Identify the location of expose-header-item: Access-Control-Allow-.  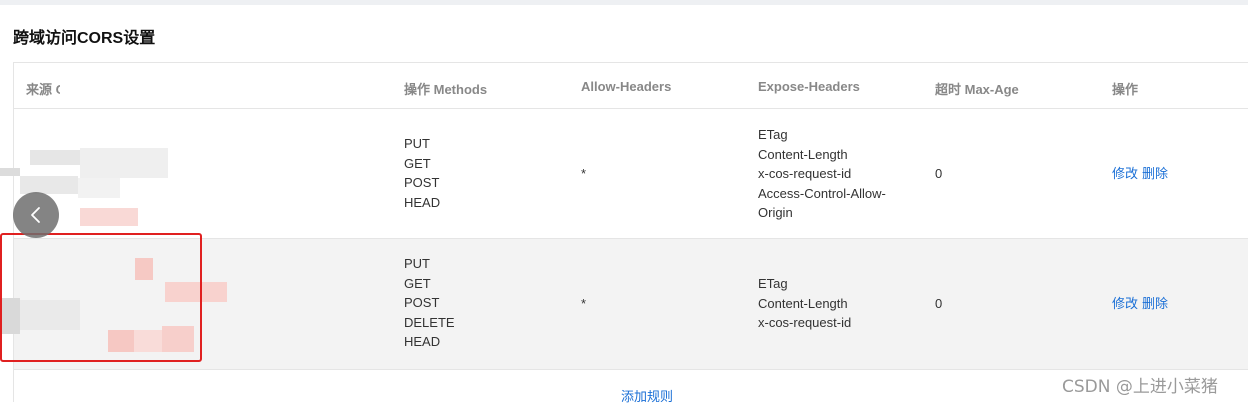
(822, 193).